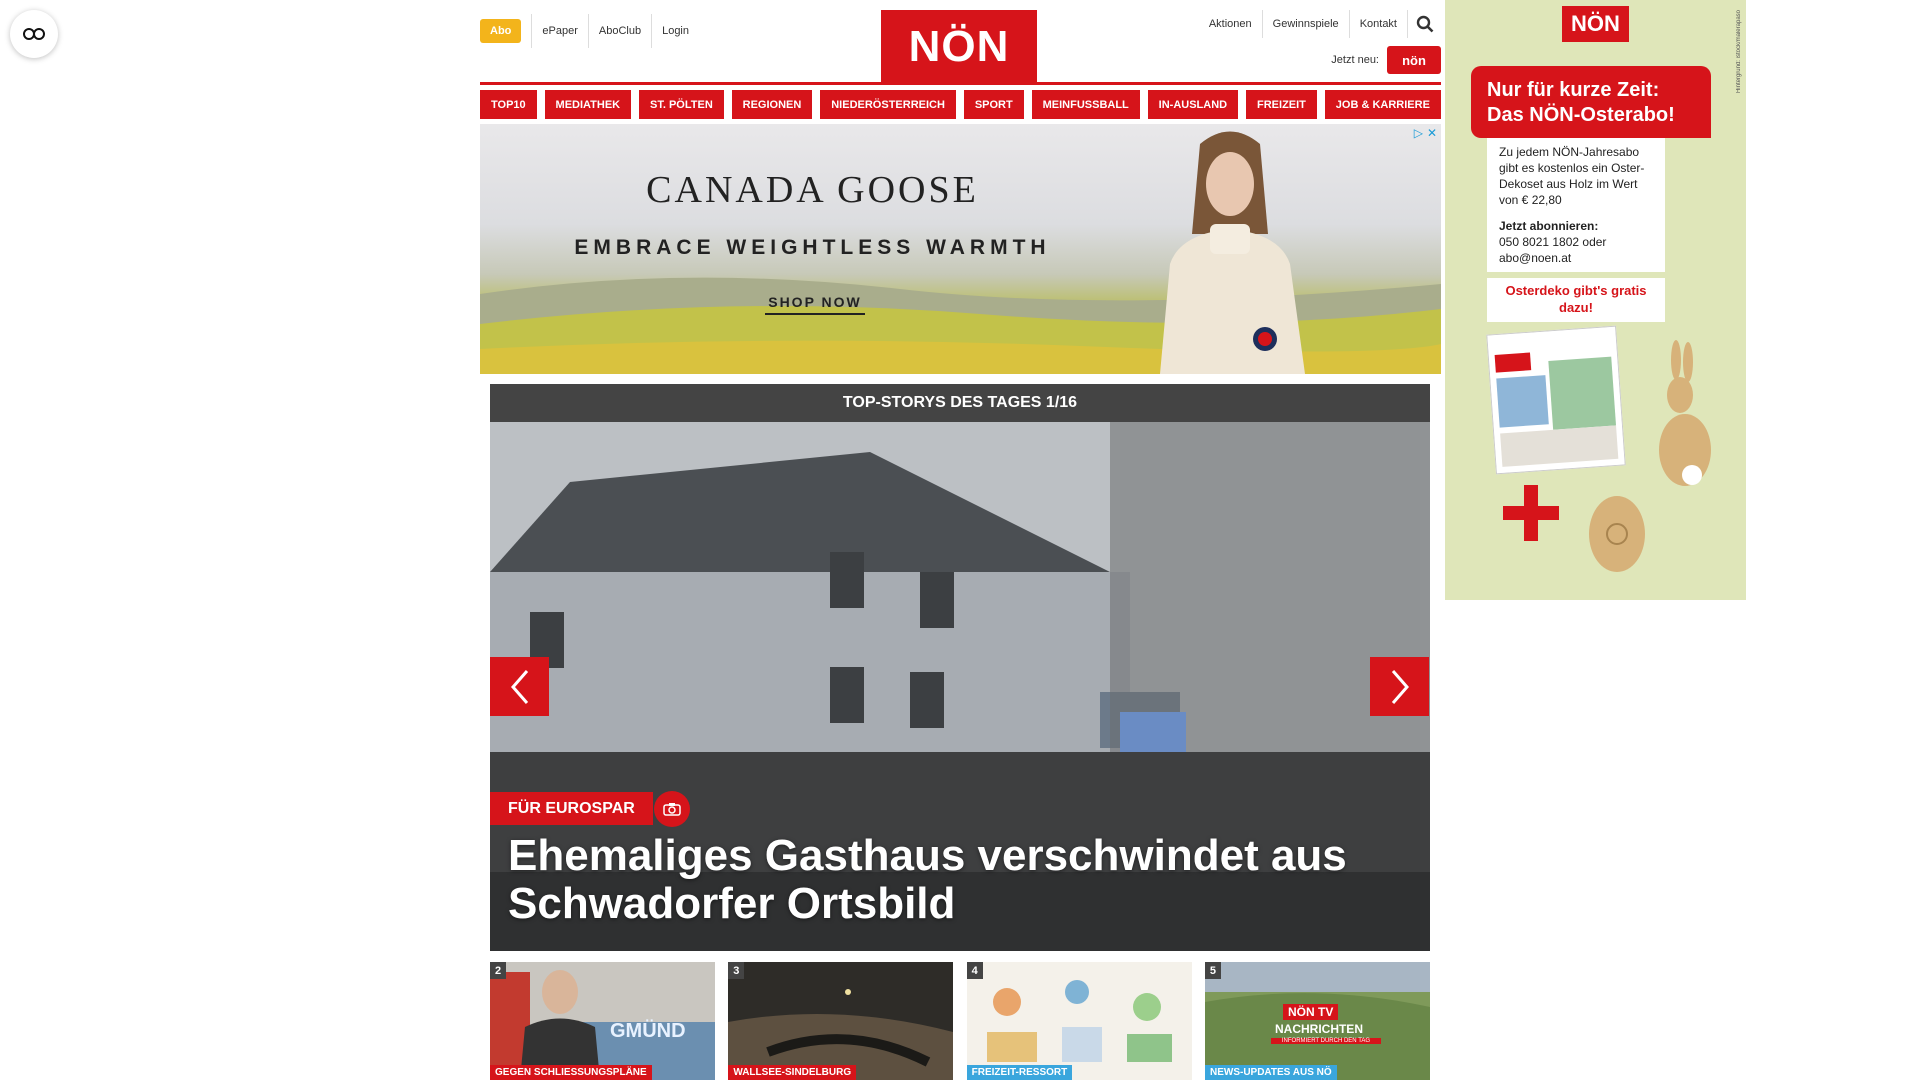  What do you see at coordinates (672, 809) in the screenshot?
I see `camera-icon` at bounding box center [672, 809].